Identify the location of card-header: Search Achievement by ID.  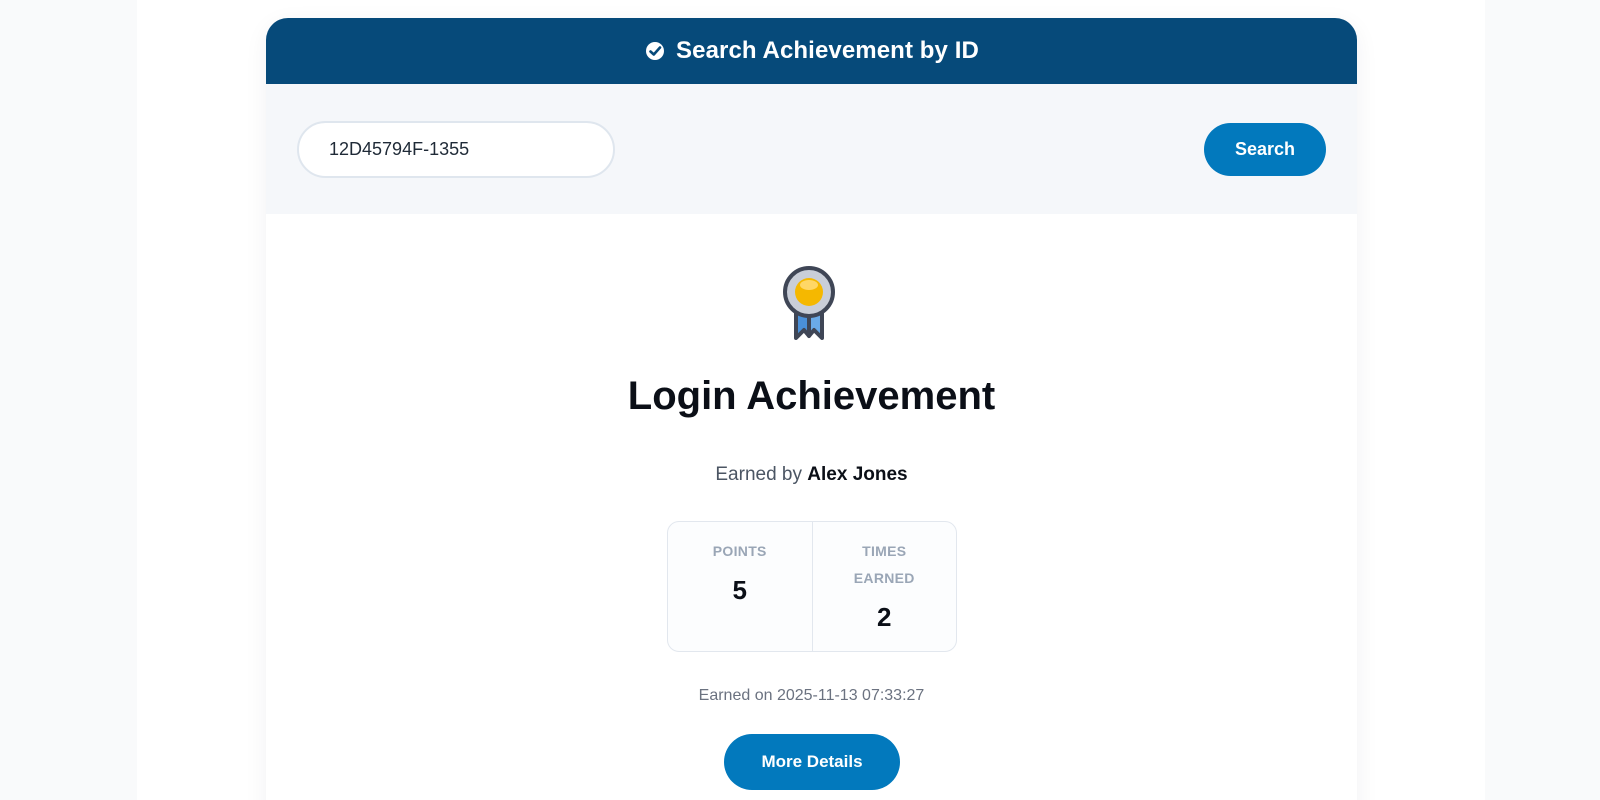
(811, 51).